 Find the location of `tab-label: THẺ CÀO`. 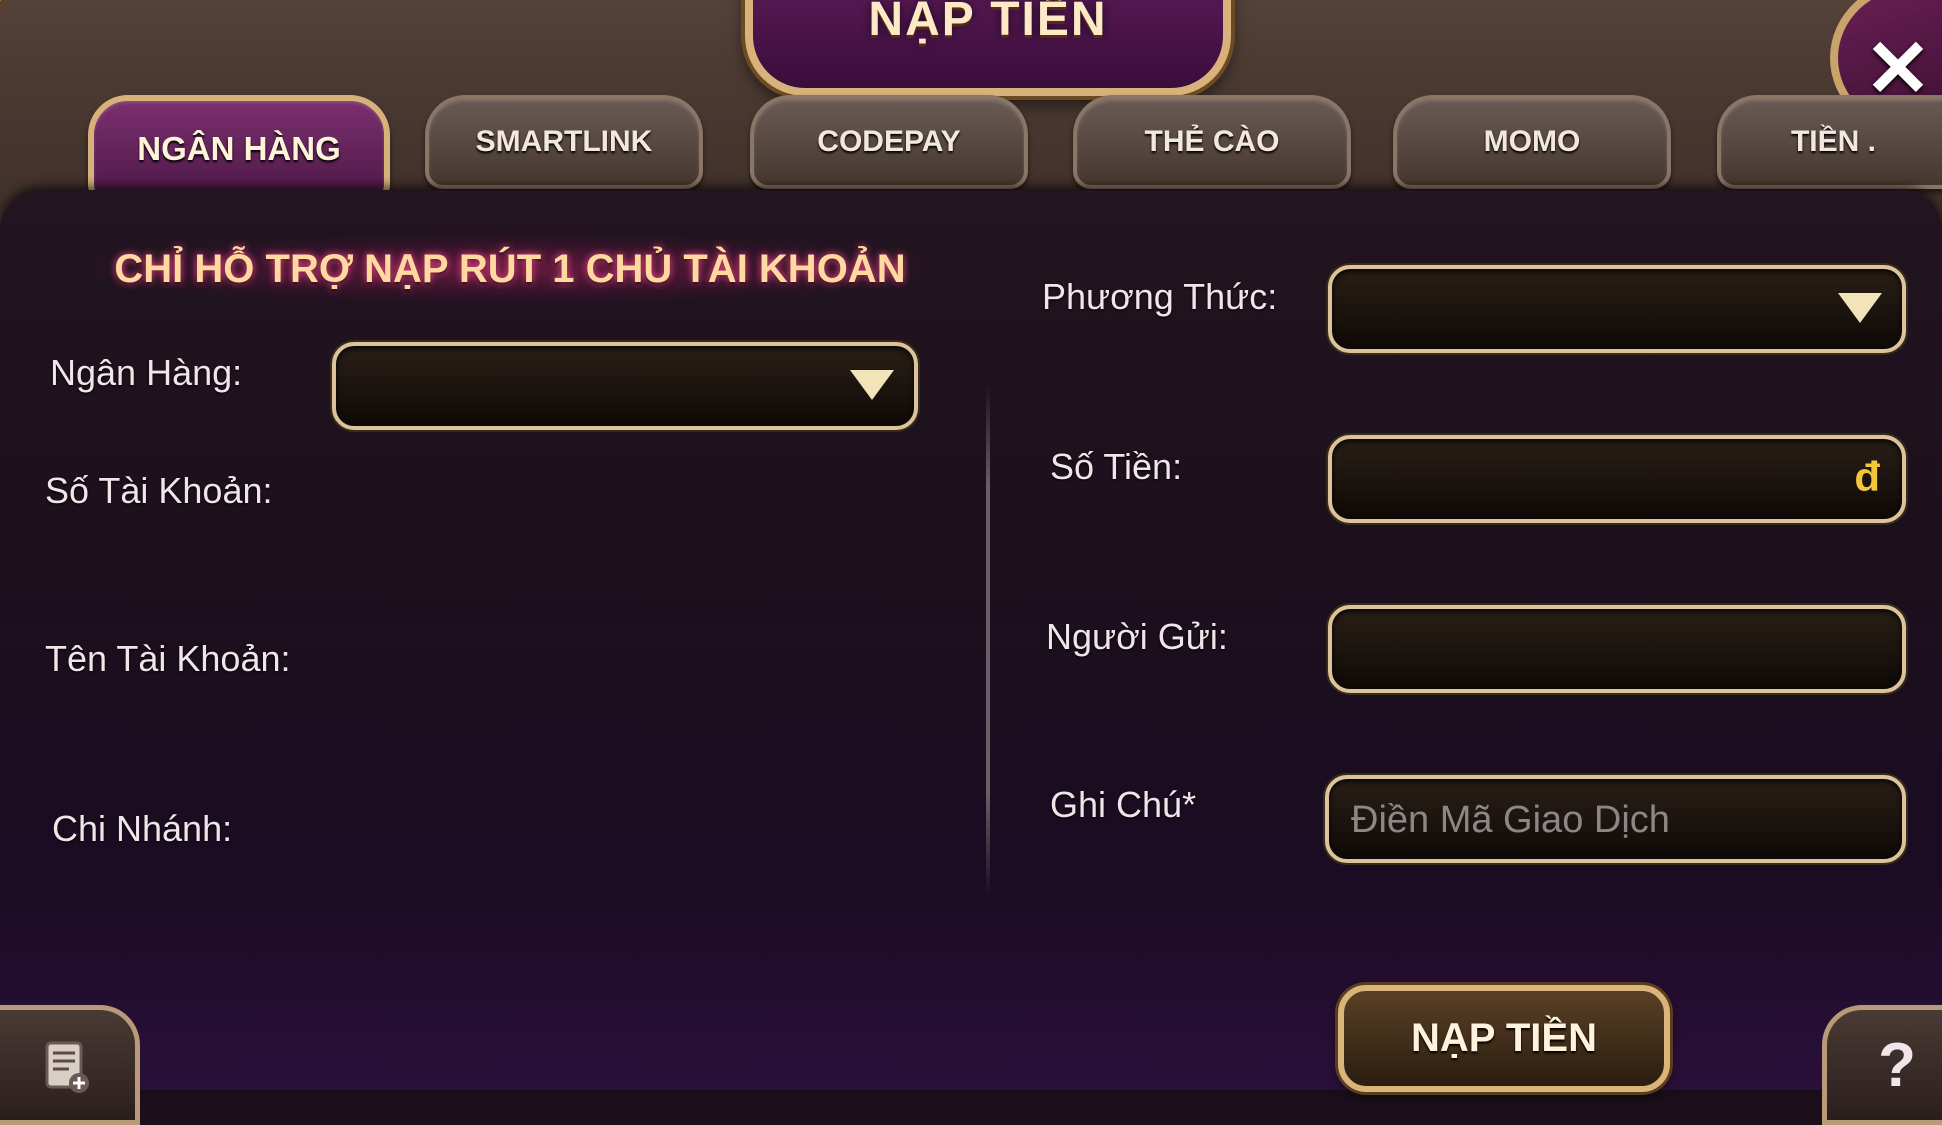

tab-label: THẺ CÀO is located at coordinates (1212, 141).